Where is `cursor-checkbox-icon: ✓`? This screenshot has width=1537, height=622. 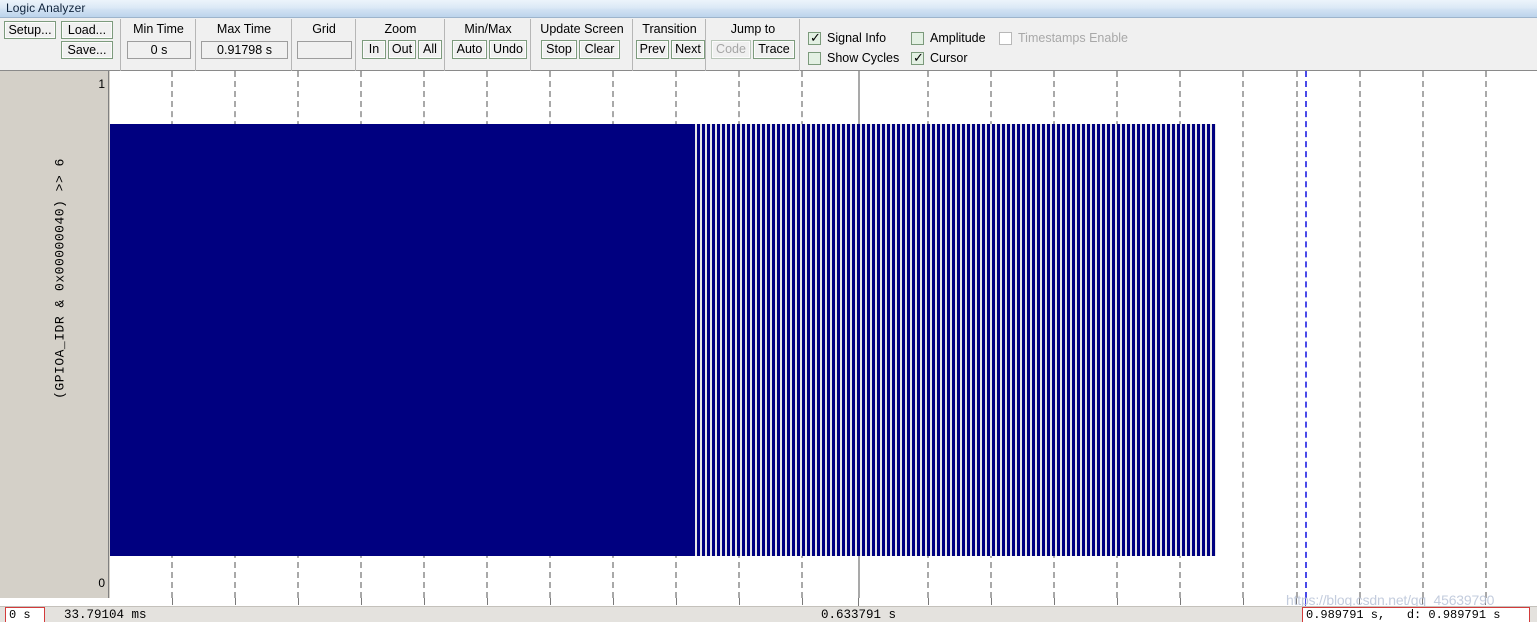
cursor-checkbox-icon: ✓ is located at coordinates (917, 58).